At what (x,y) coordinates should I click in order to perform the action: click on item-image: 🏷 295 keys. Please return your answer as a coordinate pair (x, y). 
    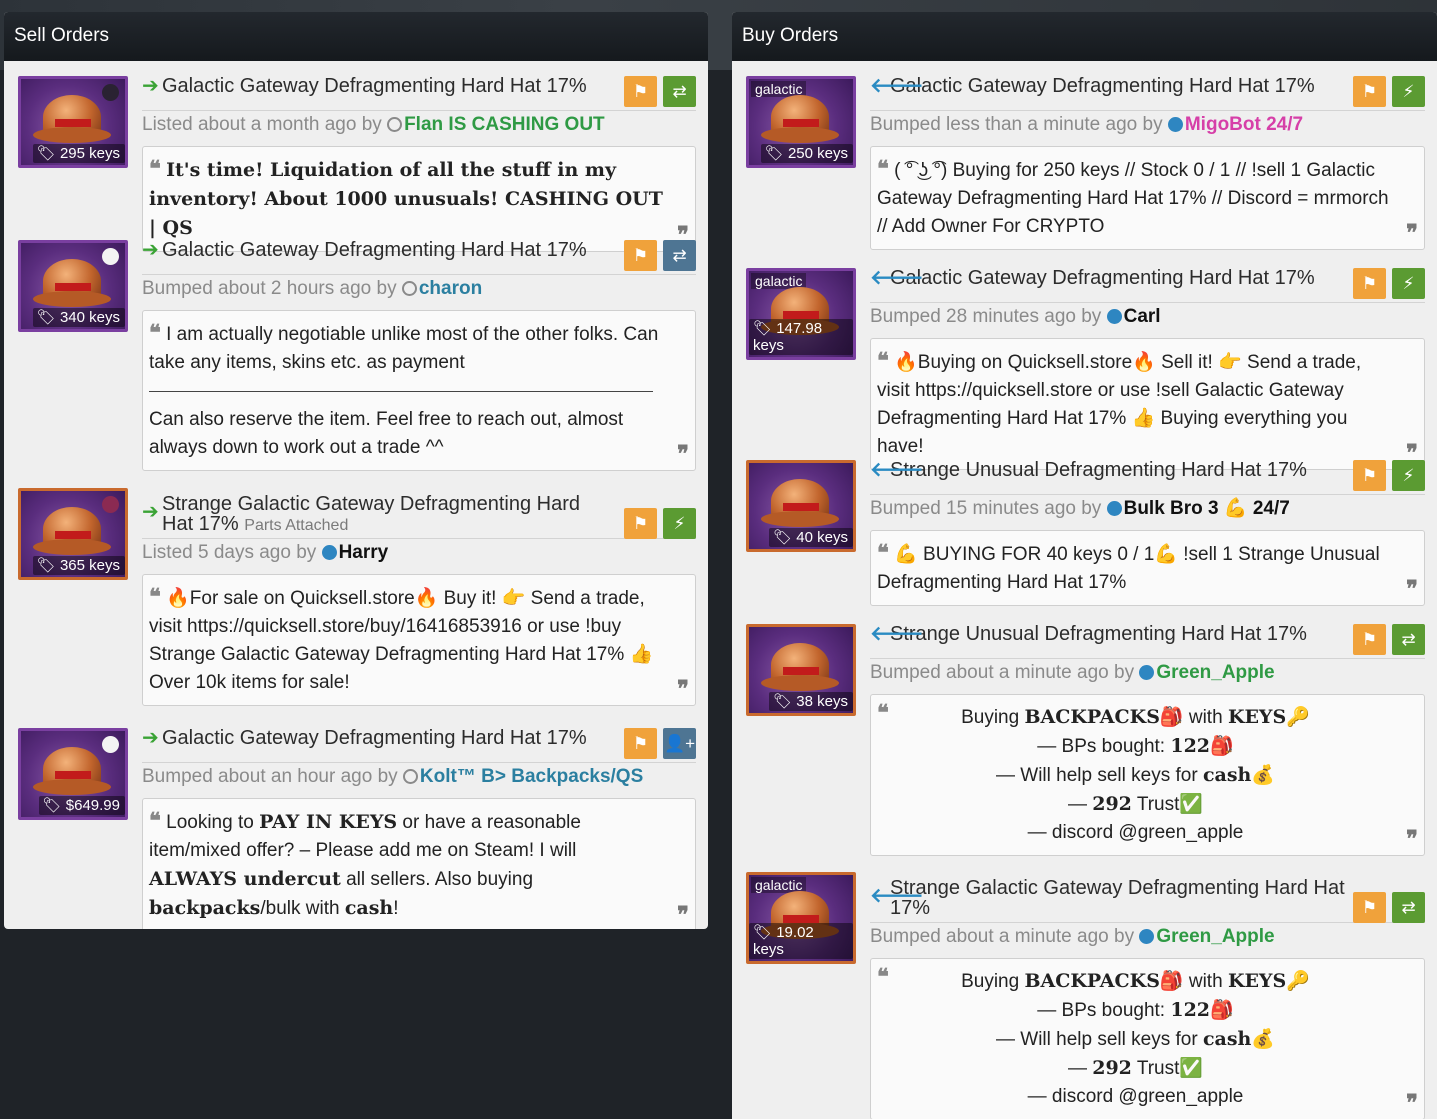
    Looking at the image, I should click on (73, 122).